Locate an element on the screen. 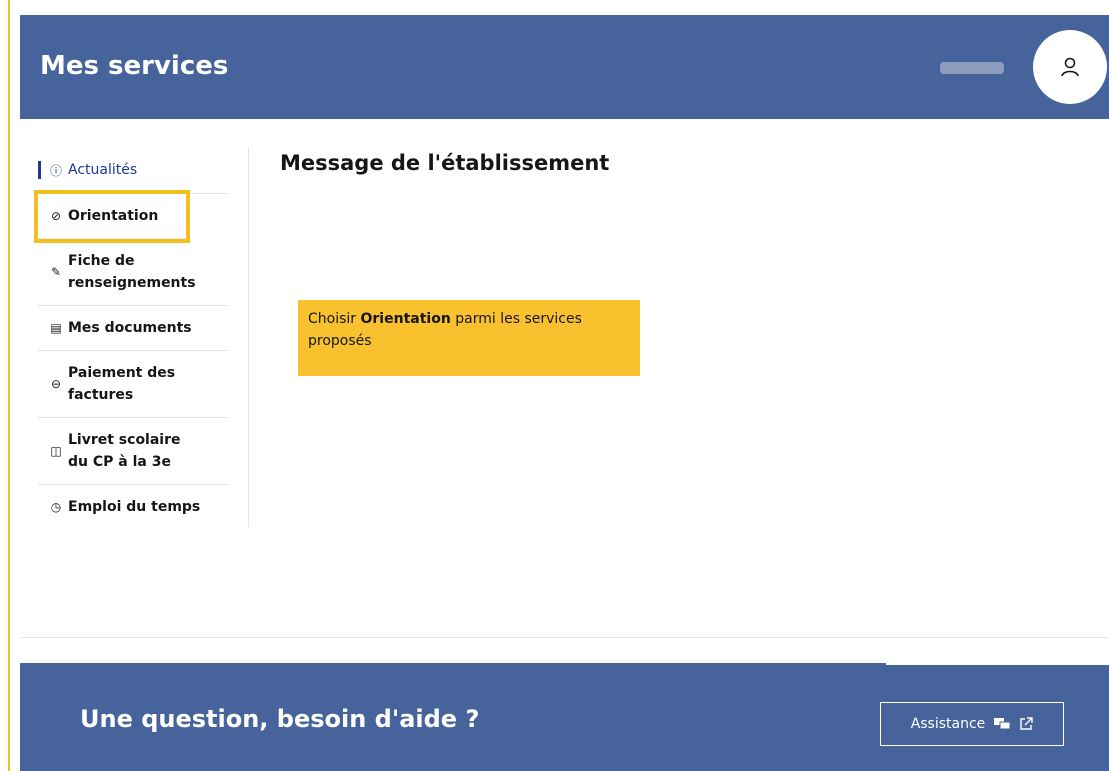 Image resolution: width=1109 pixels, height=771 pixels. sidebar-item-orientation: ⊘ Orientation is located at coordinates (112, 216).